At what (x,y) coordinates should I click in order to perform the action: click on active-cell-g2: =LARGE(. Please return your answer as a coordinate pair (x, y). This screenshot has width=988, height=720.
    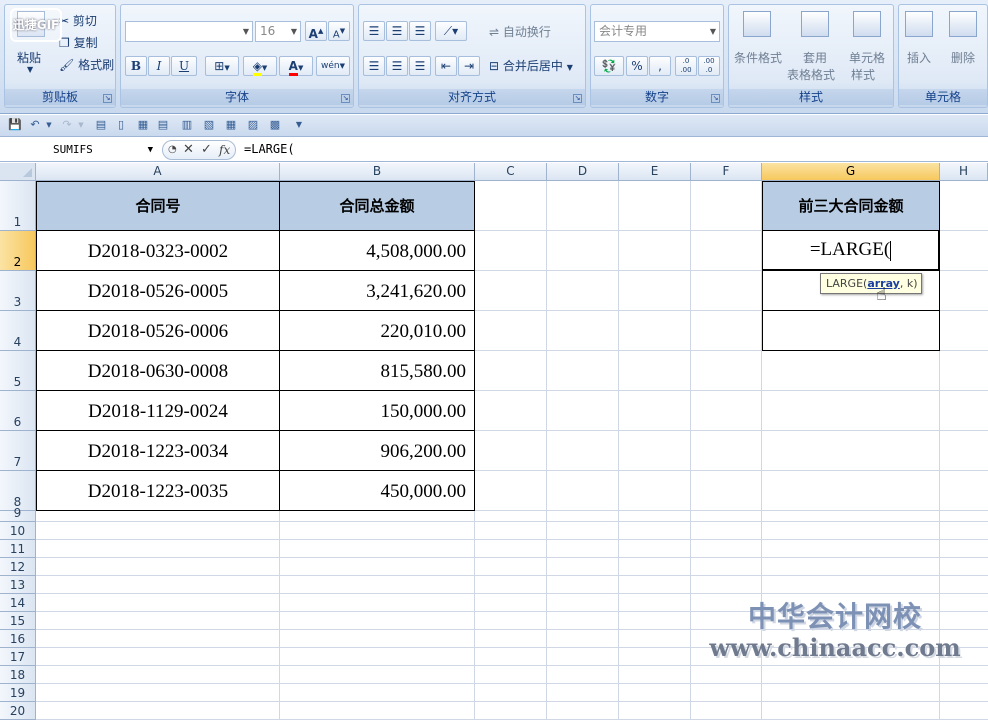
    Looking at the image, I should click on (851, 251).